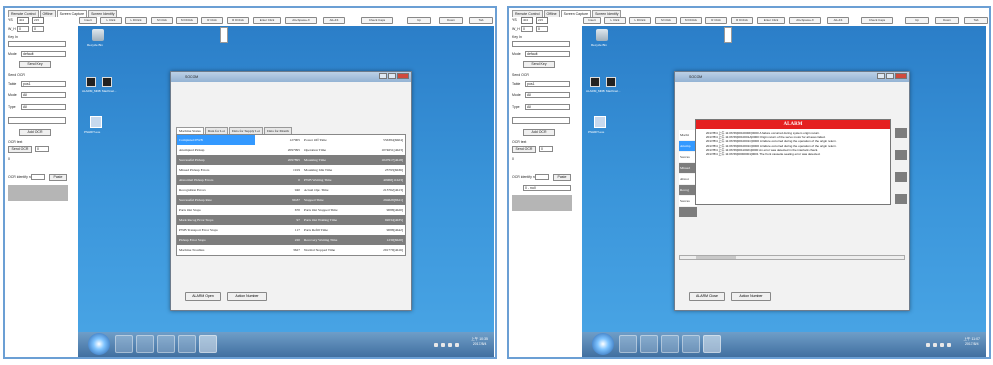  I want to click on up-button: Up, so click(917, 20).